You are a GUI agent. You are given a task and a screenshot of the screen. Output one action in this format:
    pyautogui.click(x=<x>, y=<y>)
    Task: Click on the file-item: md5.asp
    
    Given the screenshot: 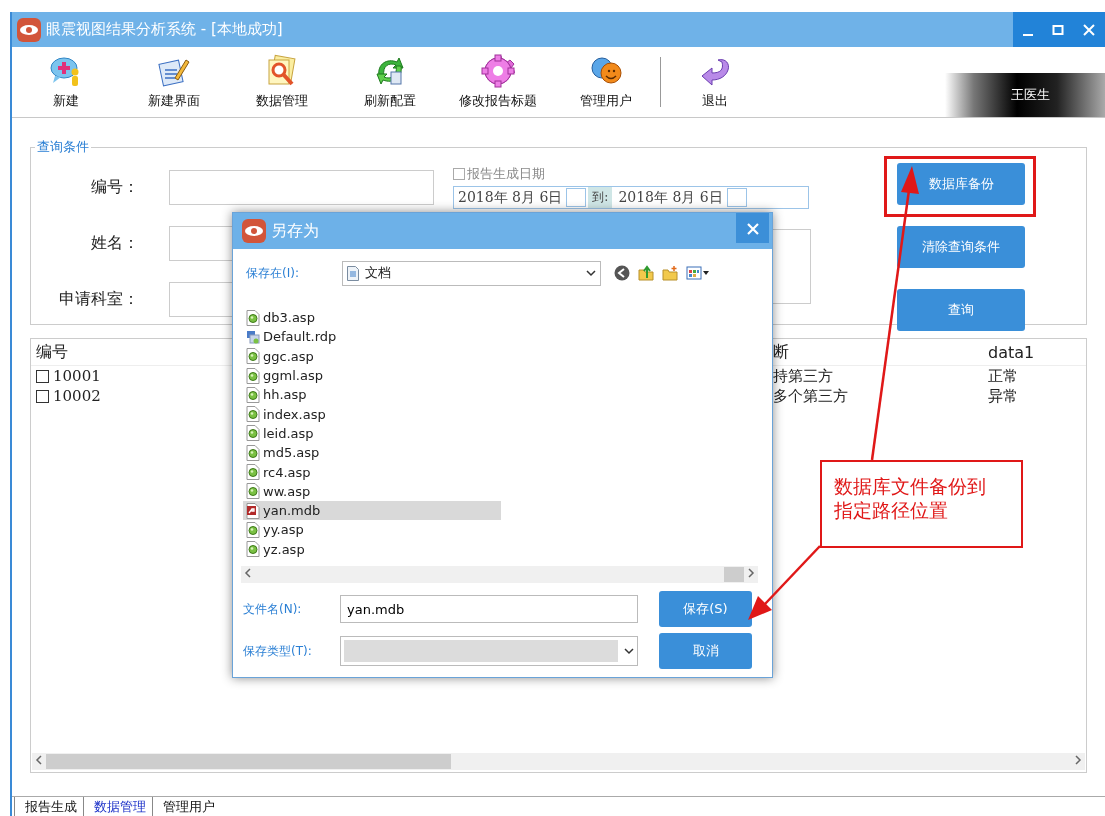 What is the action you would take?
    pyautogui.click(x=372, y=453)
    